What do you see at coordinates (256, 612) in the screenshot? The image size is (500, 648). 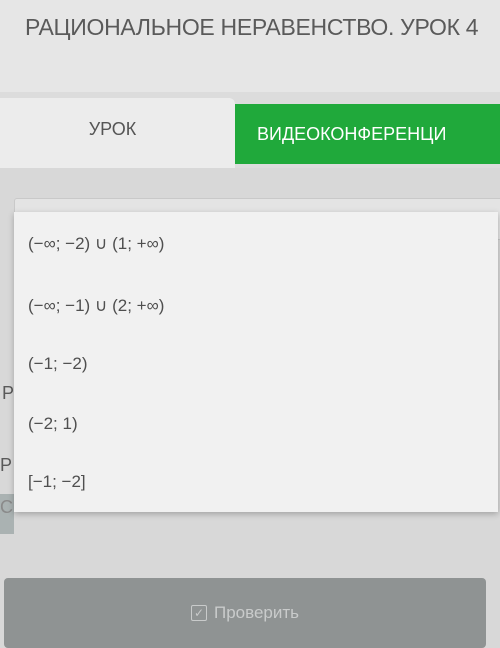 I see `check-button-label: Проверить` at bounding box center [256, 612].